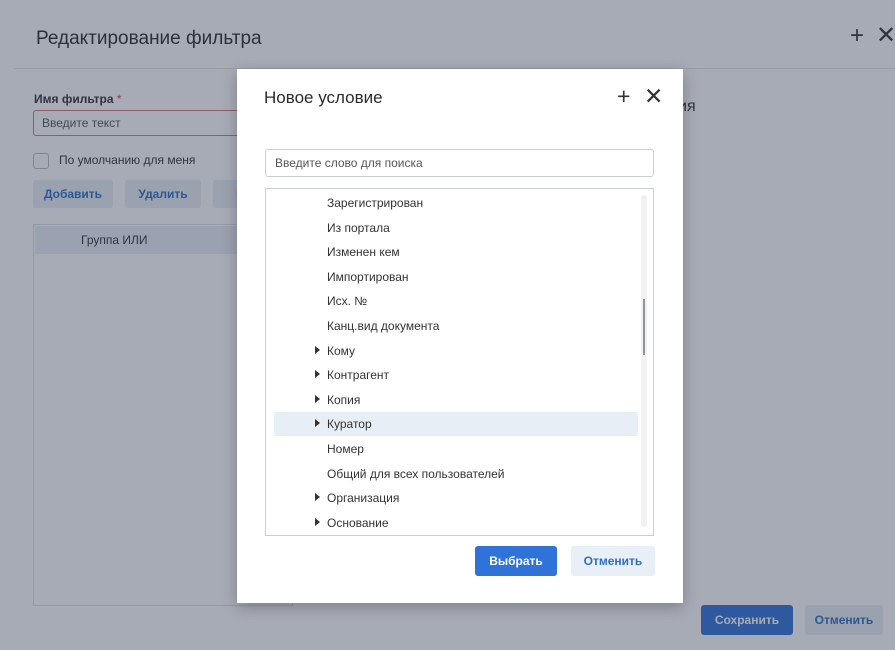  I want to click on list-item-label: Копия, so click(344, 399).